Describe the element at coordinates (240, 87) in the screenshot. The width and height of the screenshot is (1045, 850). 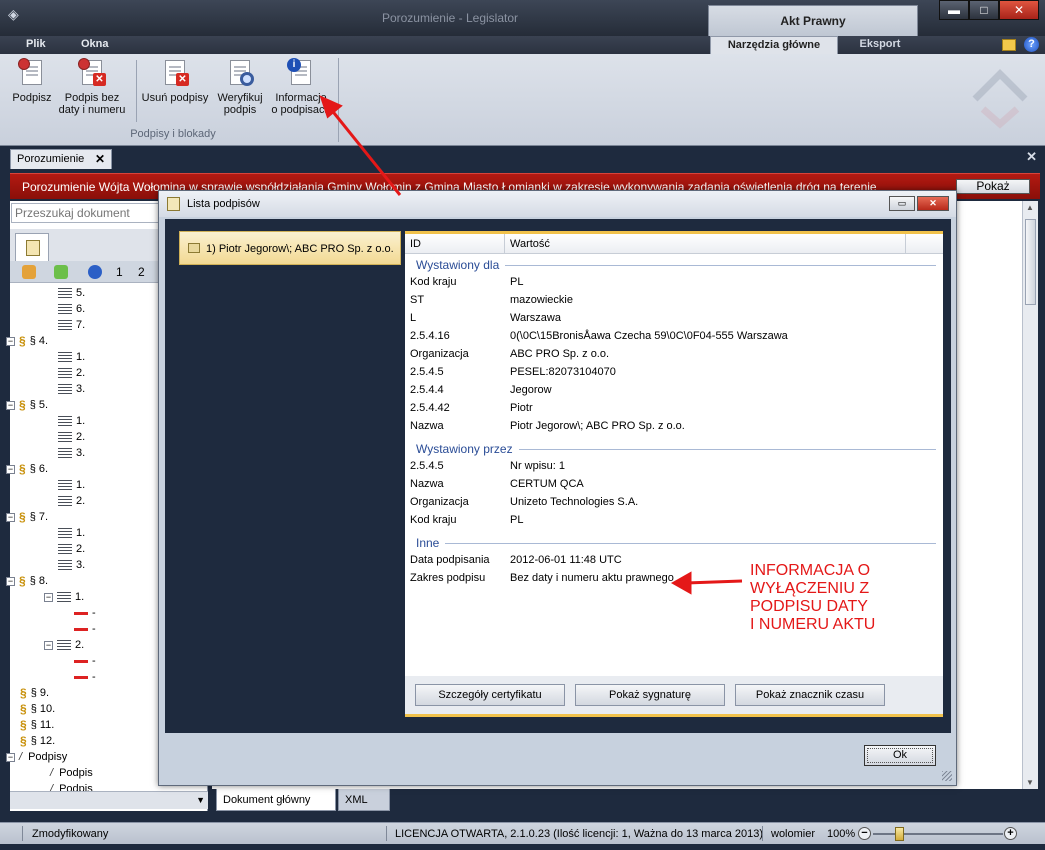
I see `verify-signature-button: Weryfikuj podpis` at that location.